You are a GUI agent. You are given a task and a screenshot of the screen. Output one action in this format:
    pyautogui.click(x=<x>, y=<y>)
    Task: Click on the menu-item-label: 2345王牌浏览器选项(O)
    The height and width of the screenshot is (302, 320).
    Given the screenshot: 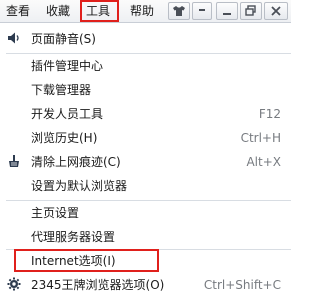 What is the action you would take?
    pyautogui.click(x=98, y=285)
    